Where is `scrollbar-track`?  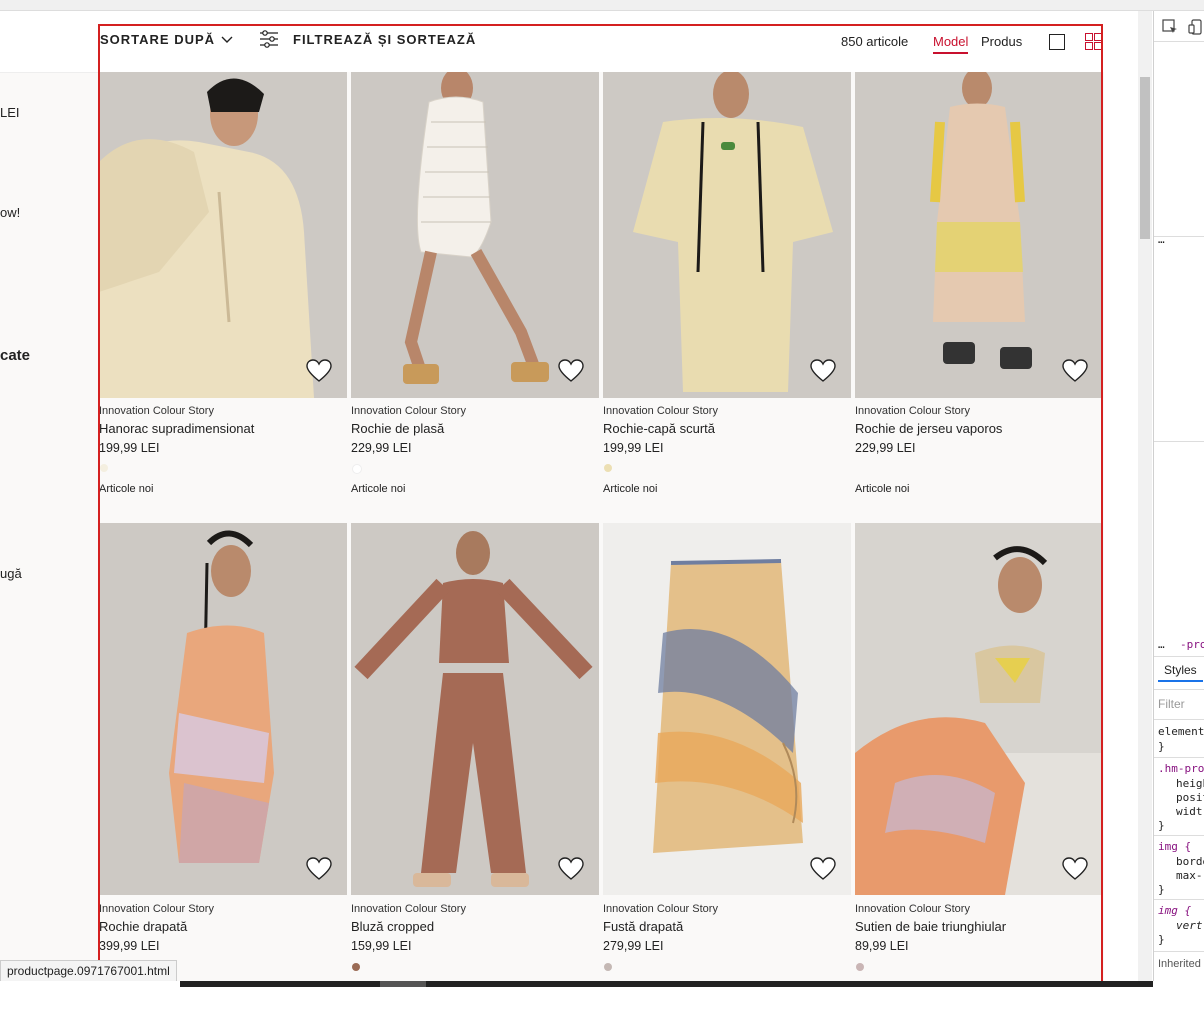 scrollbar-track is located at coordinates (666, 984).